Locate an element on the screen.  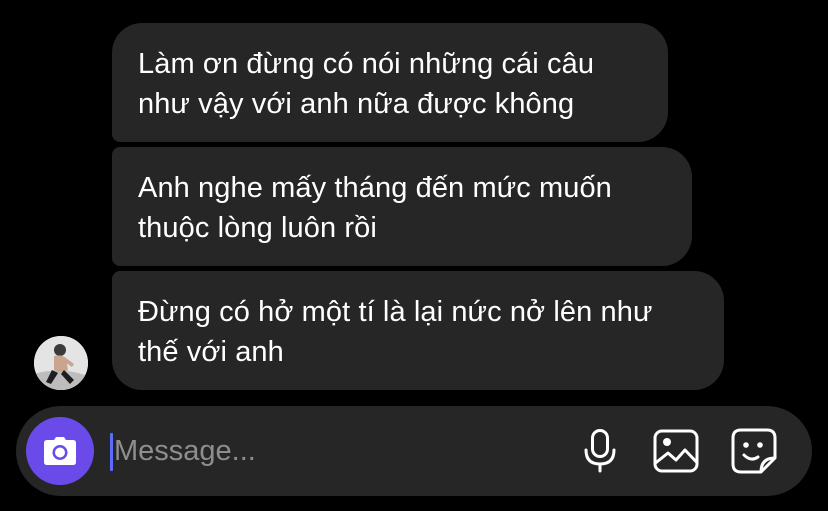
microphone-icon is located at coordinates (600, 451).